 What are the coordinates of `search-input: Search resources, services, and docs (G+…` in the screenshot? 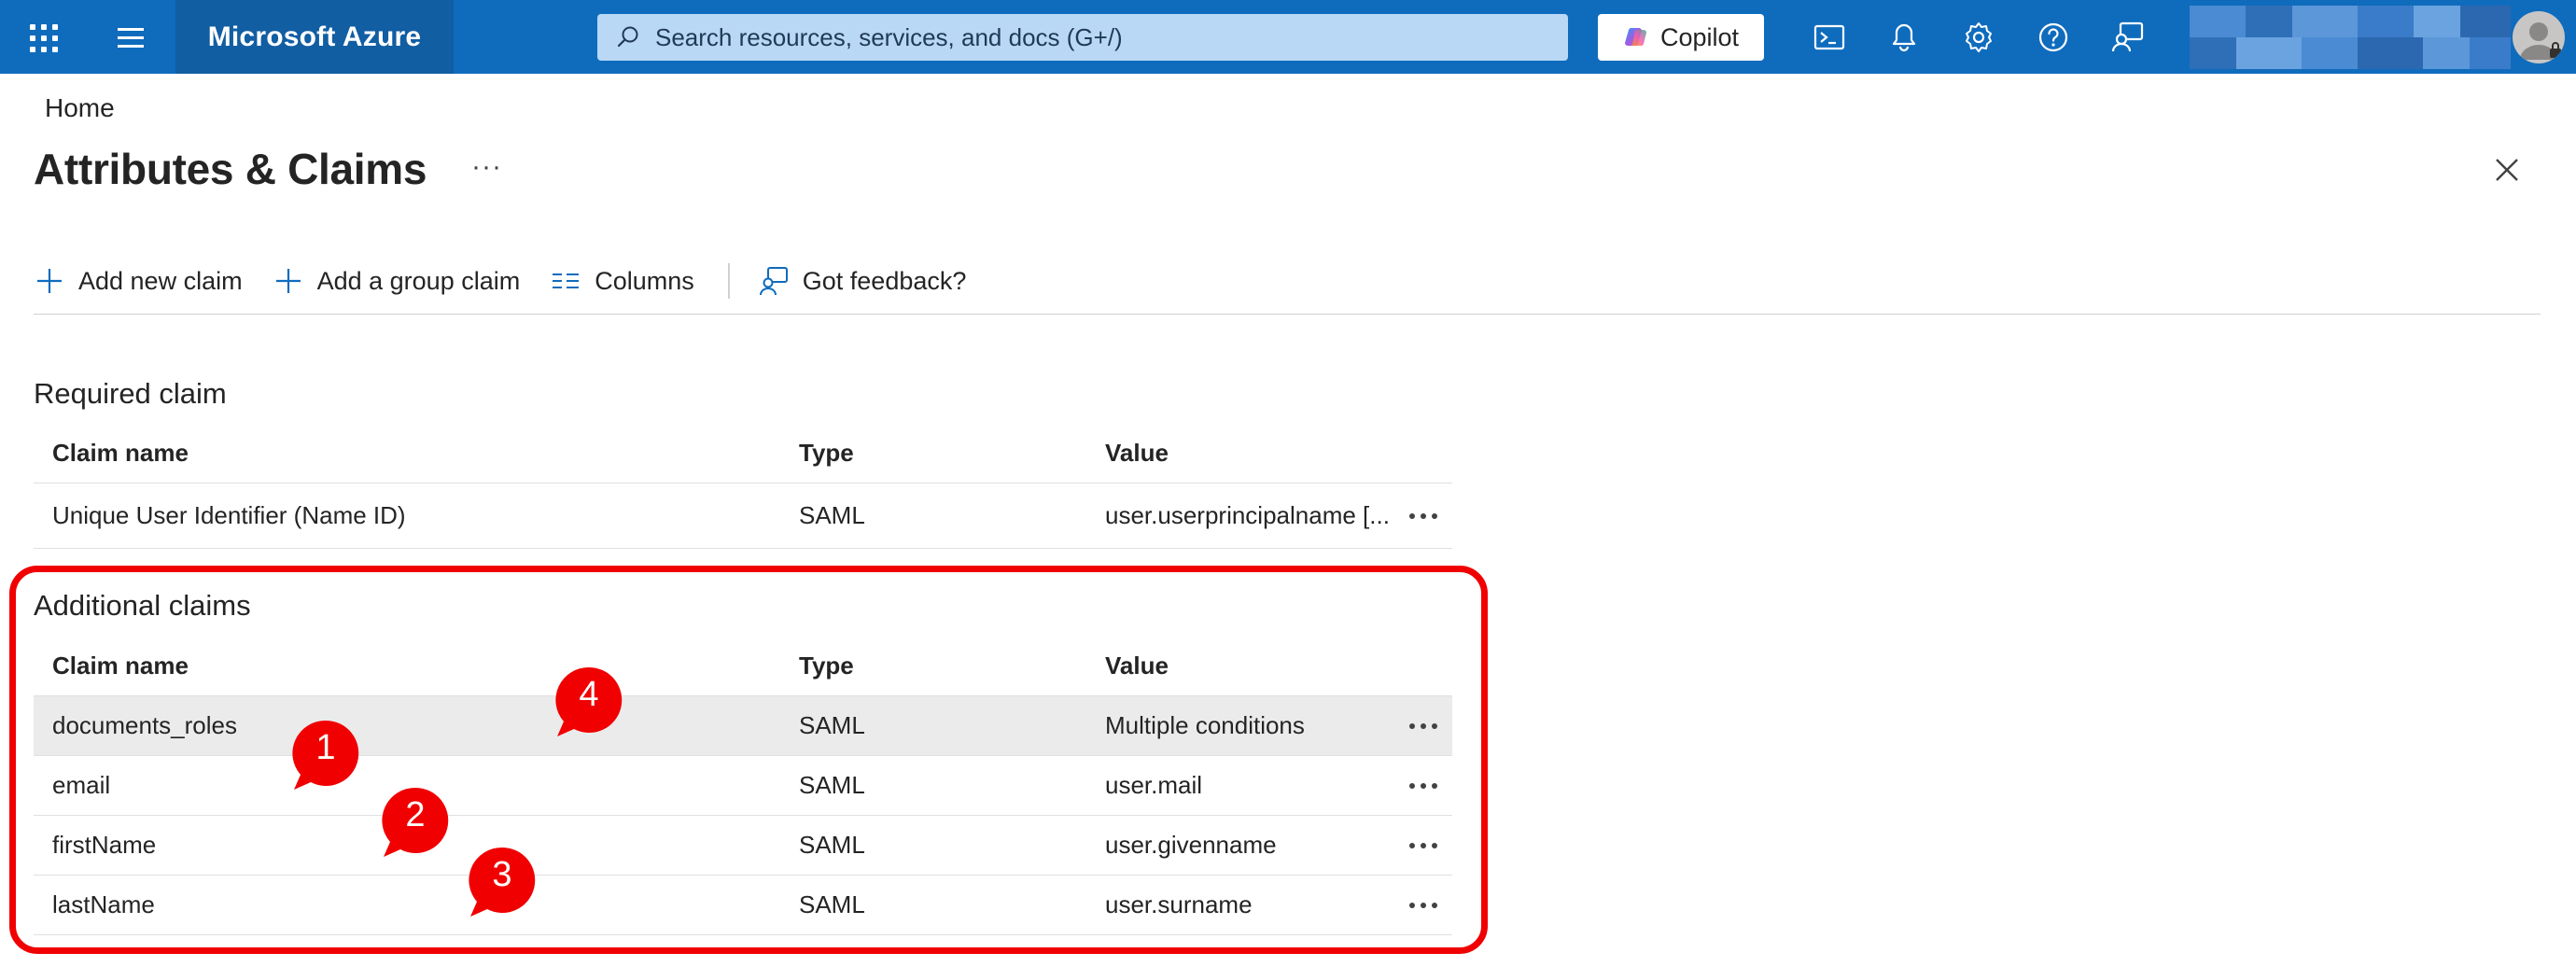 It's located at (1082, 38).